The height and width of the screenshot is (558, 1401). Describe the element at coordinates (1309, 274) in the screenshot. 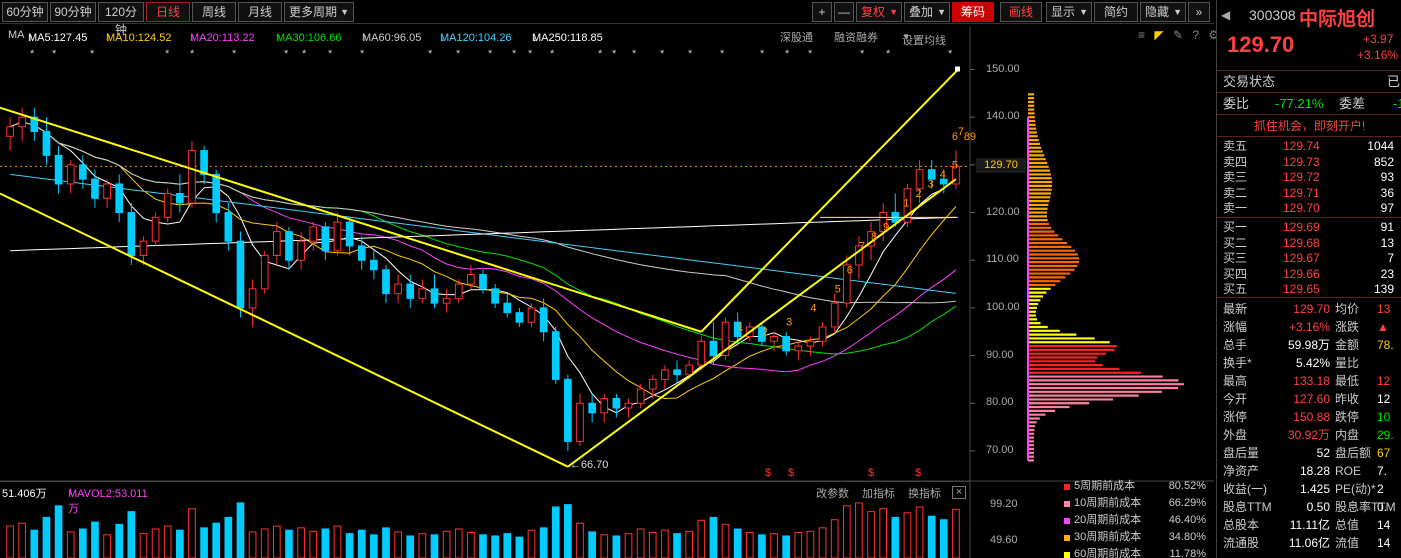

I see `bid-row: 买四 129.66 23` at that location.